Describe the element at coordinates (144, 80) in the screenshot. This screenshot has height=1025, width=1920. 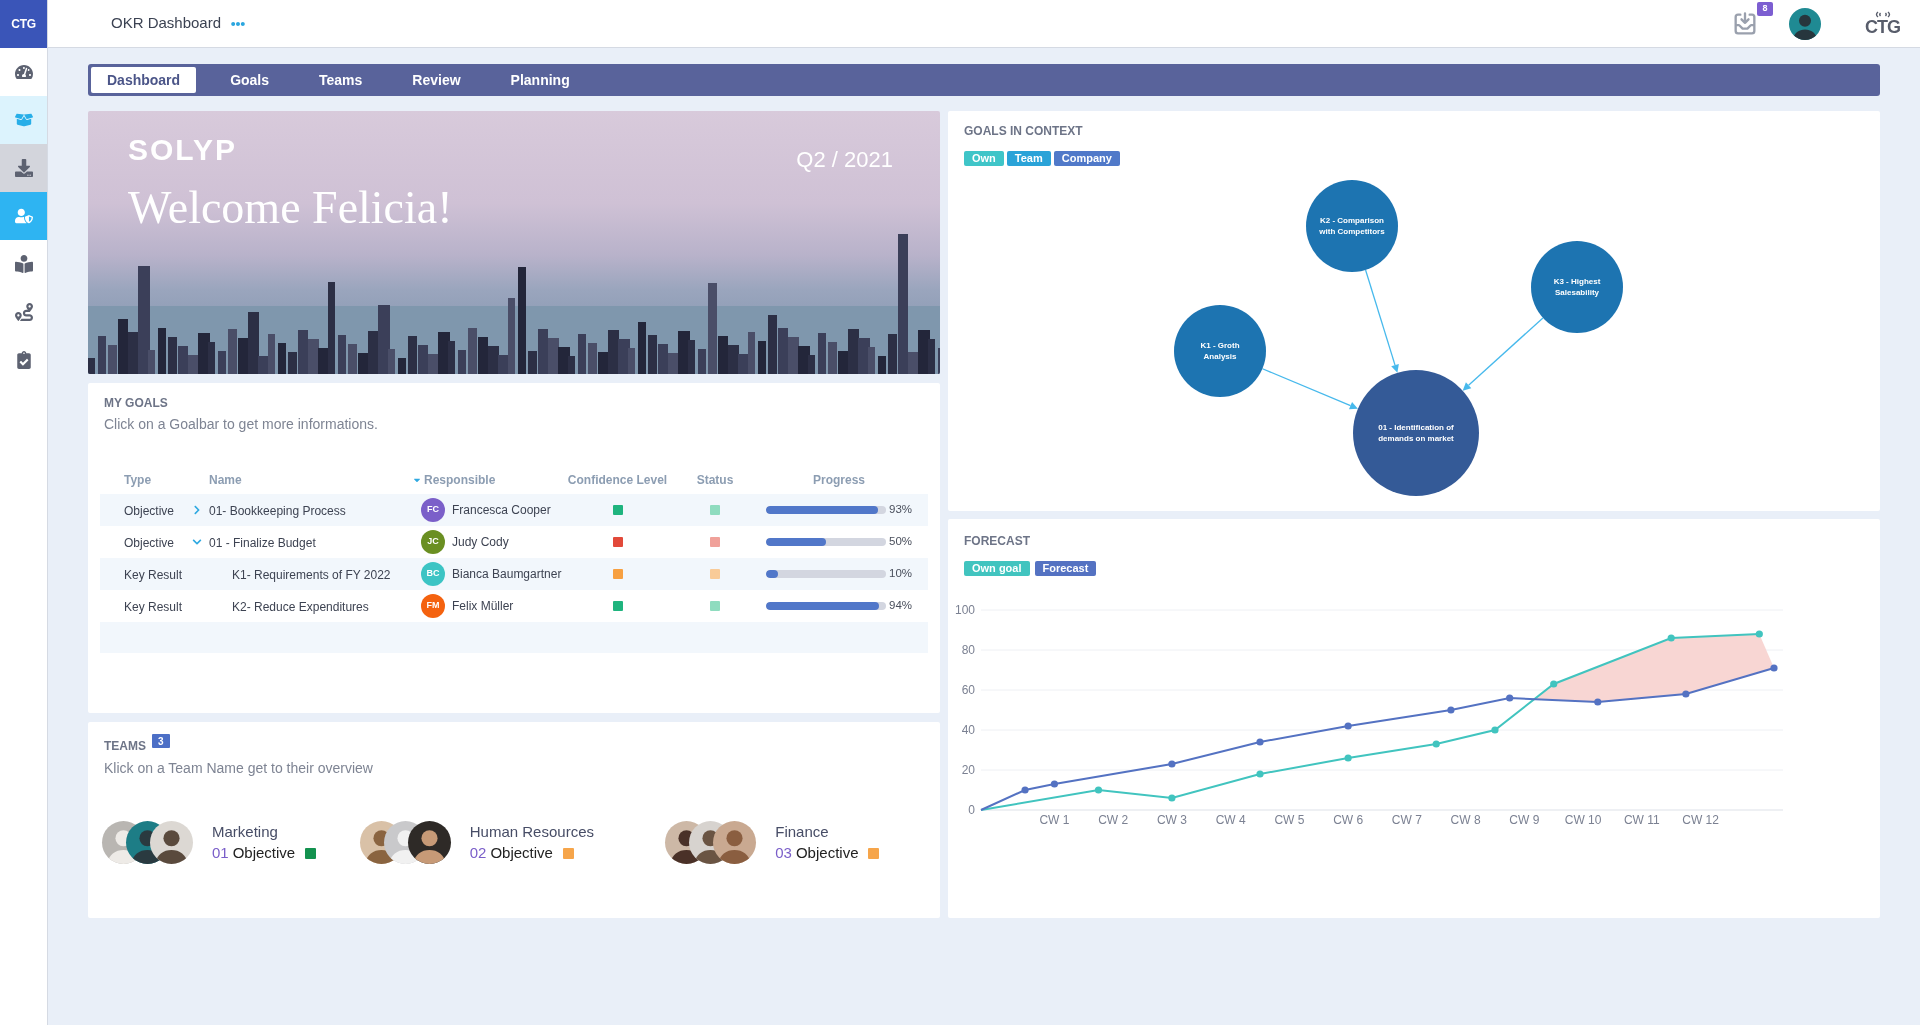
I see `tab: Dashboard` at that location.